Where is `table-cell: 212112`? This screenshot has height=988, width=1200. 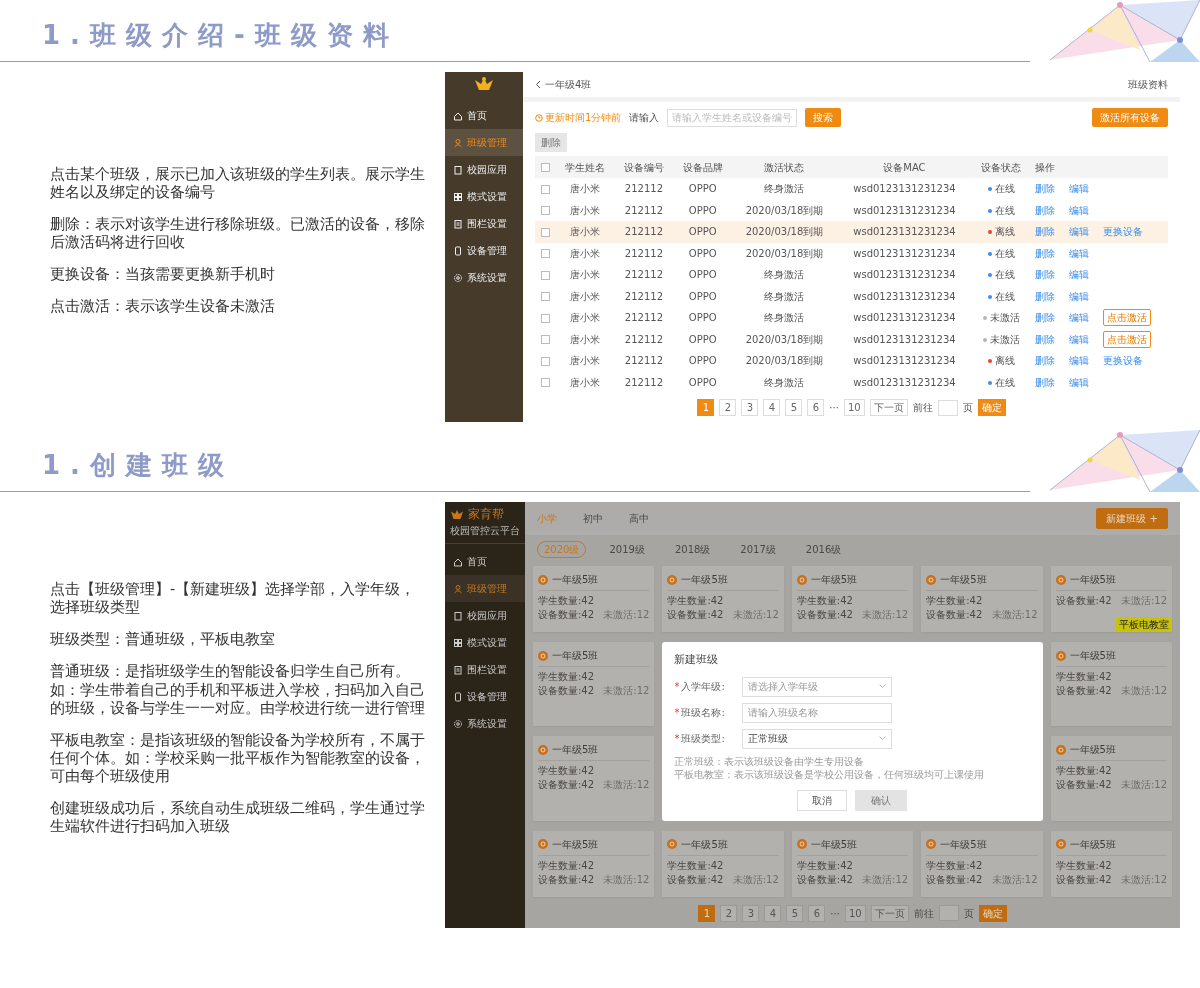 table-cell: 212112 is located at coordinates (643, 361).